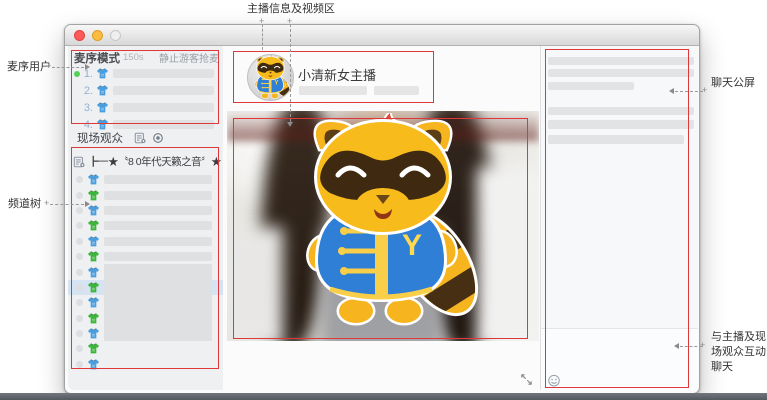  I want to click on mic-mode-time: 150s, so click(133, 57).